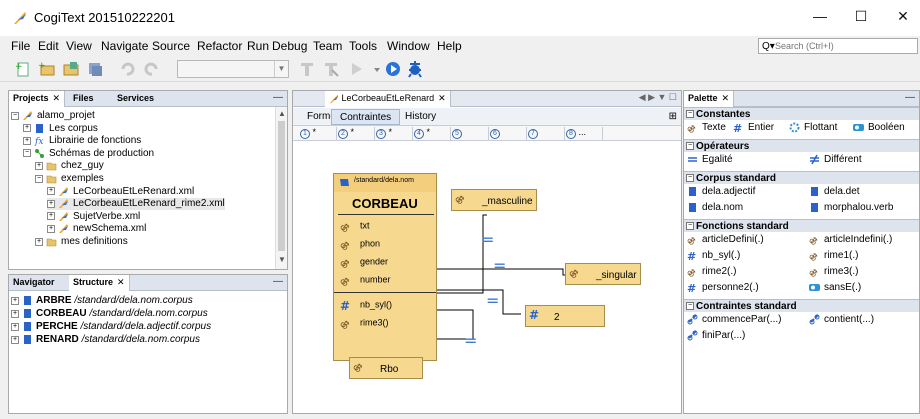 The height and width of the screenshot is (419, 920). I want to click on palette-item: Egalité, so click(709, 160).